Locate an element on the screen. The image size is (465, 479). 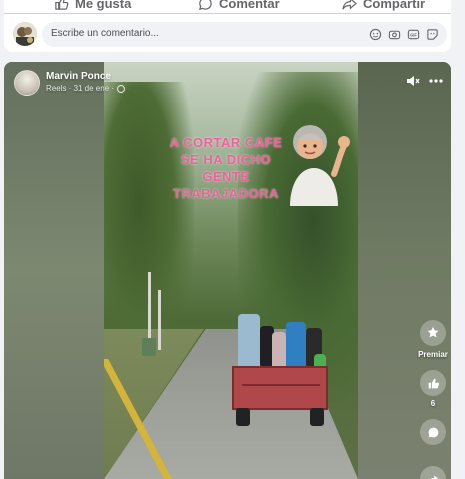
post-meta: Reels · 31 de ene · is located at coordinates (86, 88).